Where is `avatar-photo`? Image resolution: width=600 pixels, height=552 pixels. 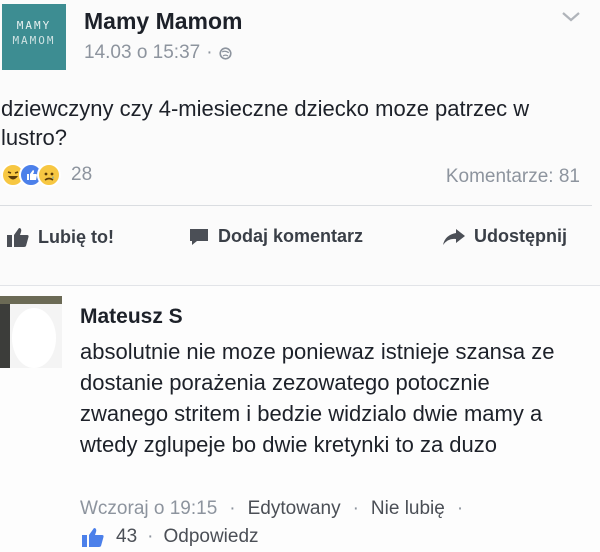
avatar-photo is located at coordinates (31, 332).